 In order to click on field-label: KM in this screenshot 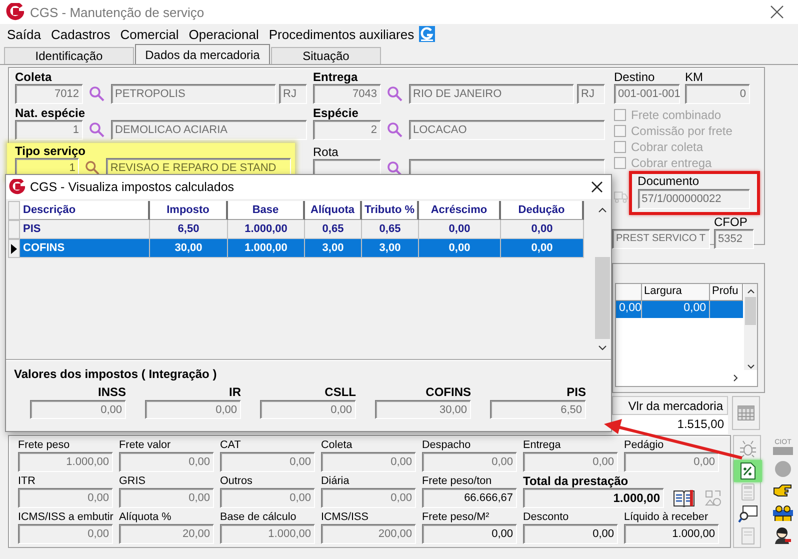, I will do `click(694, 77)`.